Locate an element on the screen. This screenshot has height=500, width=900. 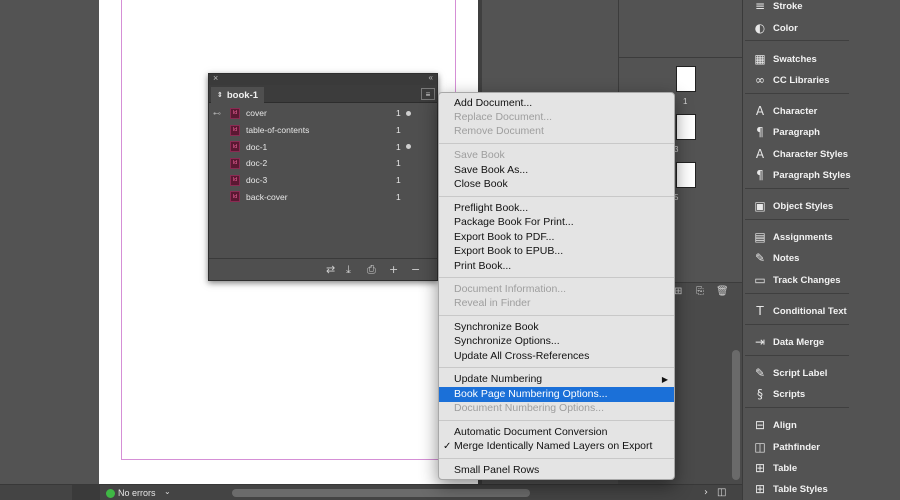
save-book-icon: ⤓ is located at coordinates (348, 270).